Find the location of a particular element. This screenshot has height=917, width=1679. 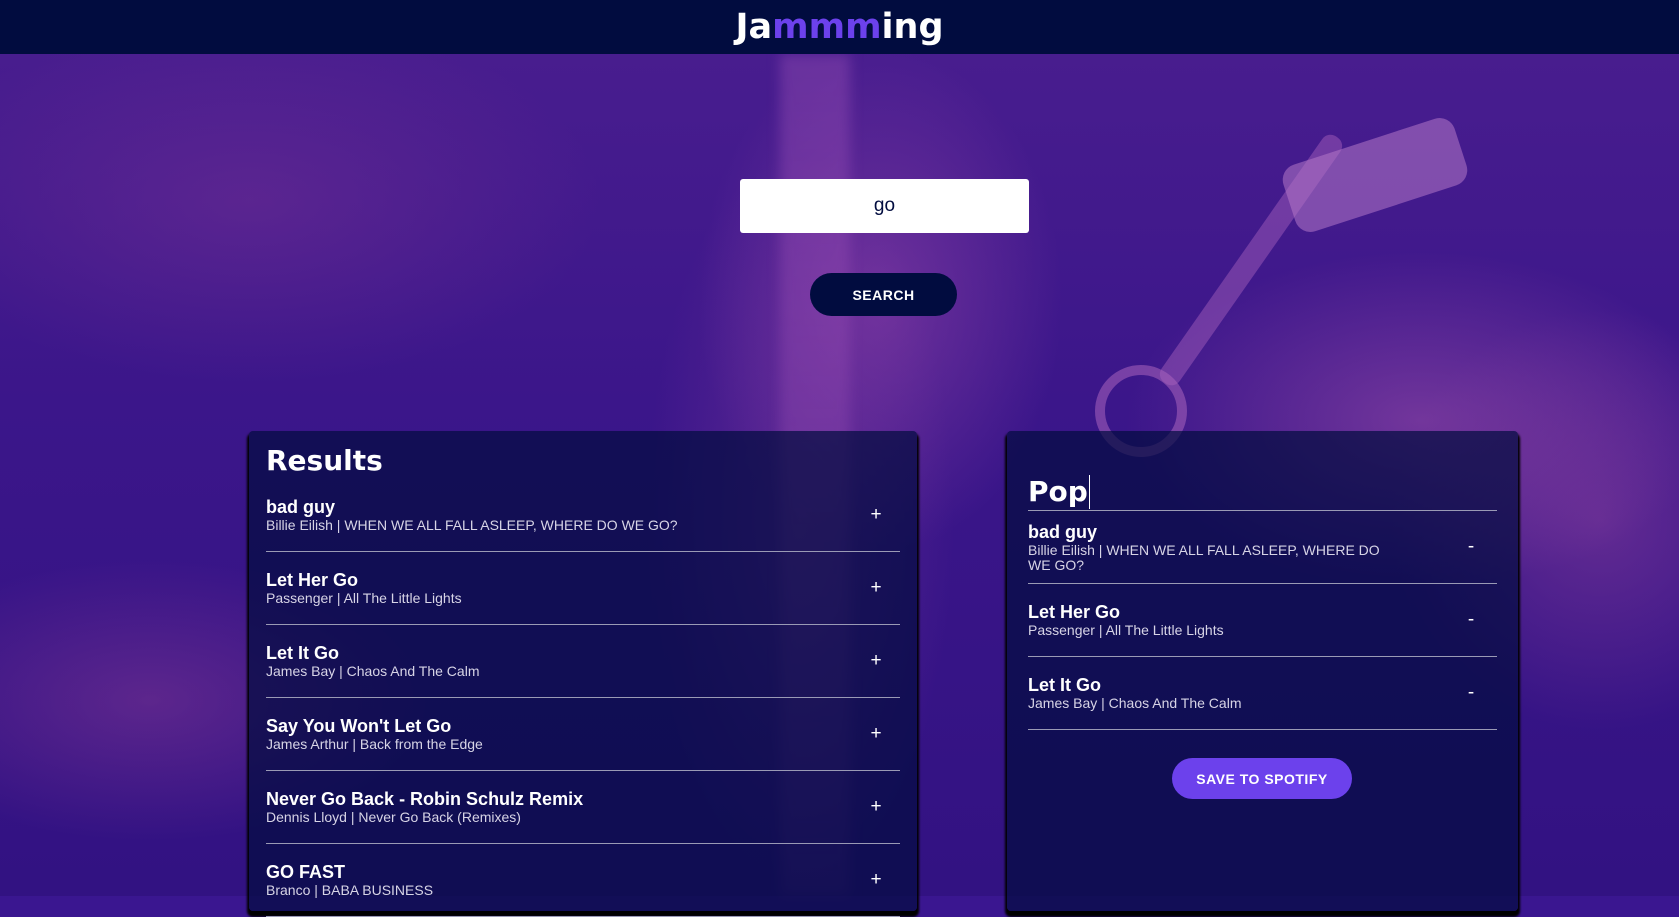

text-cursor is located at coordinates (1089, 491).